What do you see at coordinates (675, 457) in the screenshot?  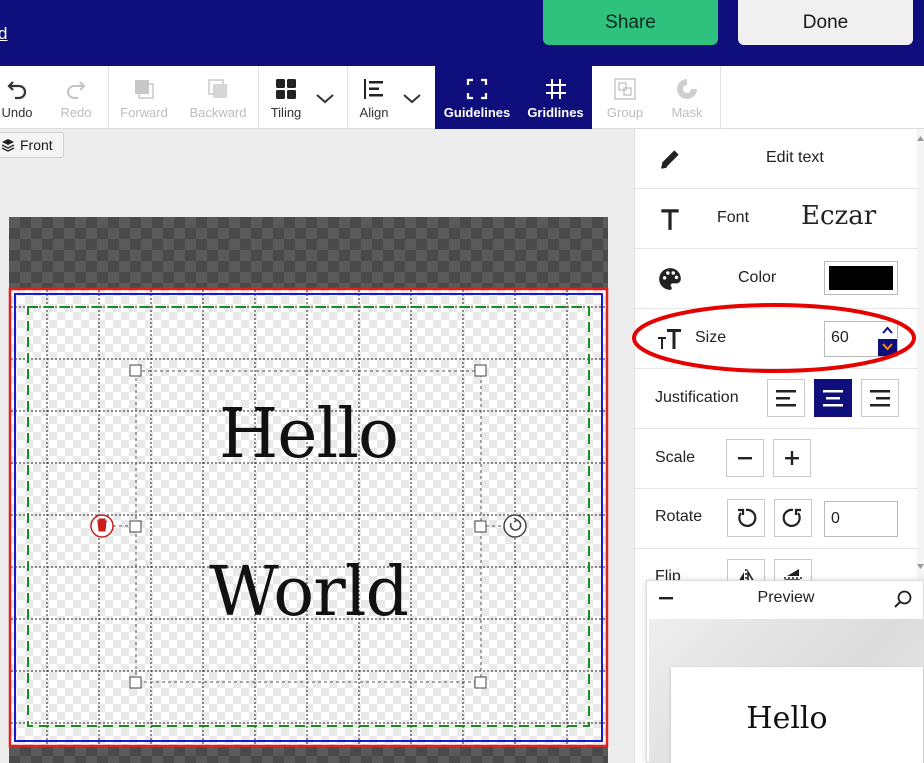 I see `scale-label: Scale` at bounding box center [675, 457].